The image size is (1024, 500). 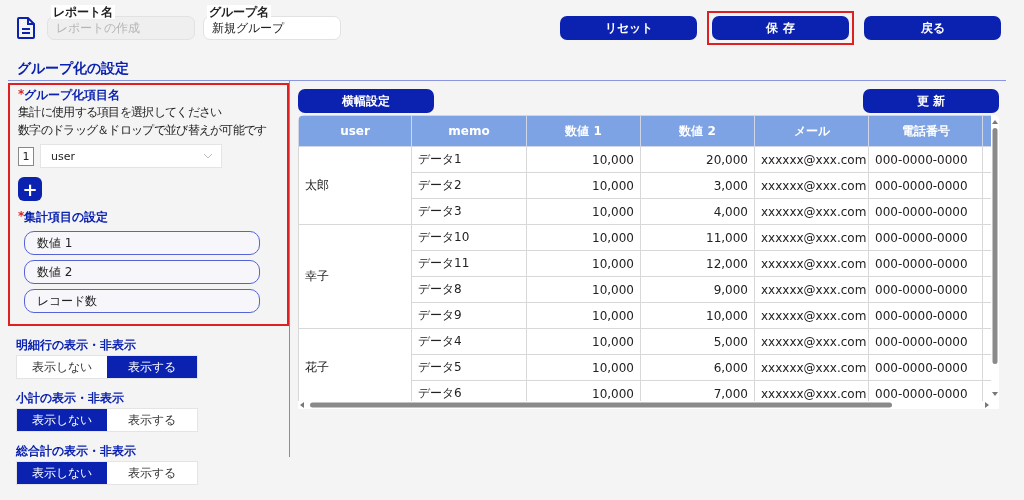 What do you see at coordinates (142, 301) in the screenshot?
I see `aggregate-item: レコード数` at bounding box center [142, 301].